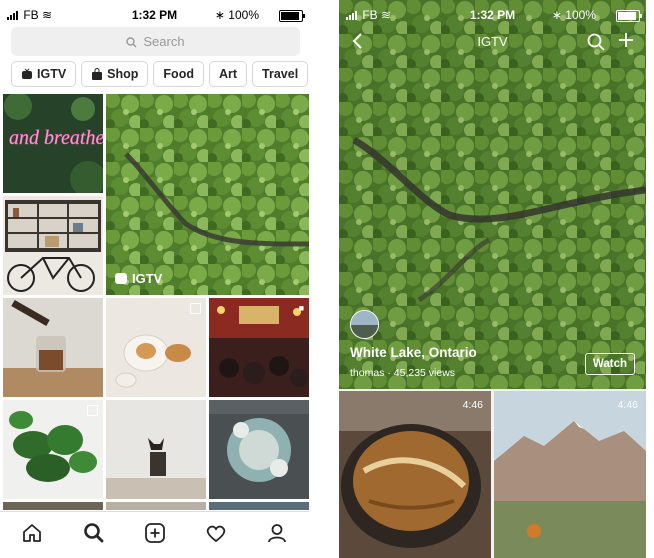 Image resolution: width=654 pixels, height=558 pixels. What do you see at coordinates (123, 74) in the screenshot?
I see `chip-label: Shop` at bounding box center [123, 74].